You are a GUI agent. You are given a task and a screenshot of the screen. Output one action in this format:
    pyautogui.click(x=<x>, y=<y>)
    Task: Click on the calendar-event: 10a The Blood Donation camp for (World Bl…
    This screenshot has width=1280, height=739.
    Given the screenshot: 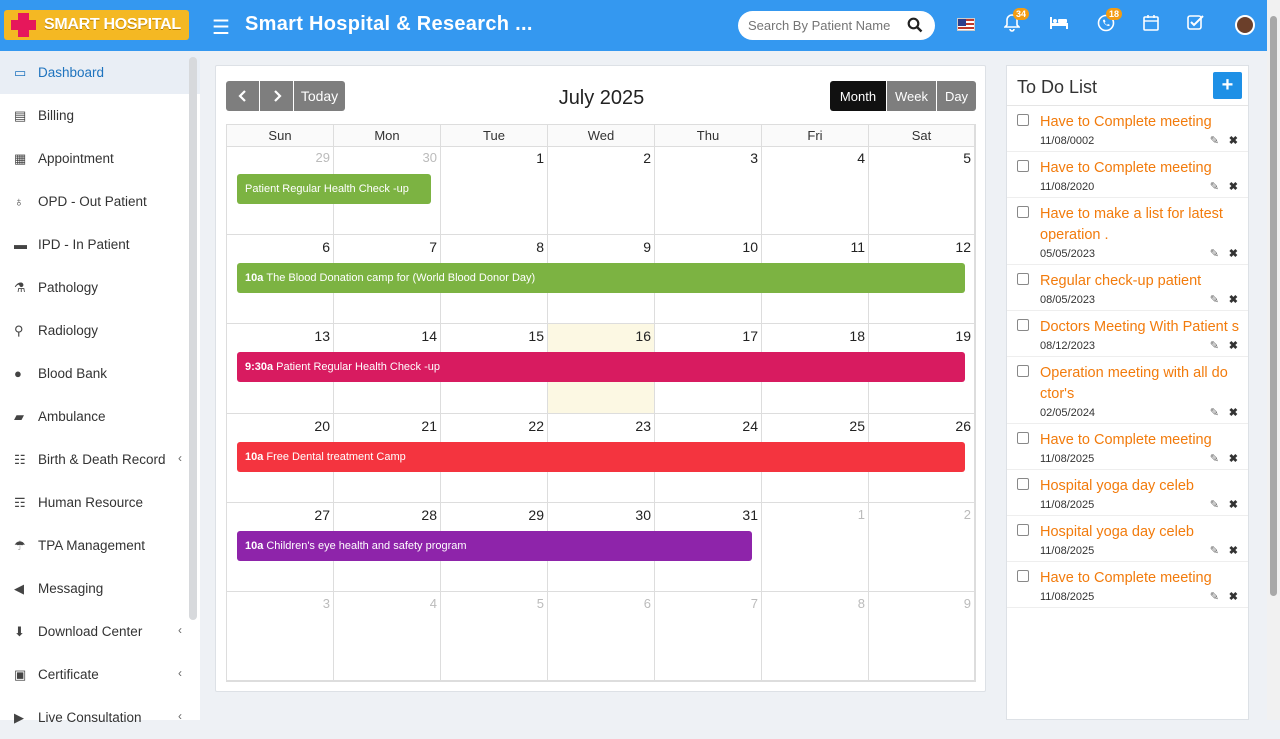 What is the action you would take?
    pyautogui.click(x=601, y=278)
    